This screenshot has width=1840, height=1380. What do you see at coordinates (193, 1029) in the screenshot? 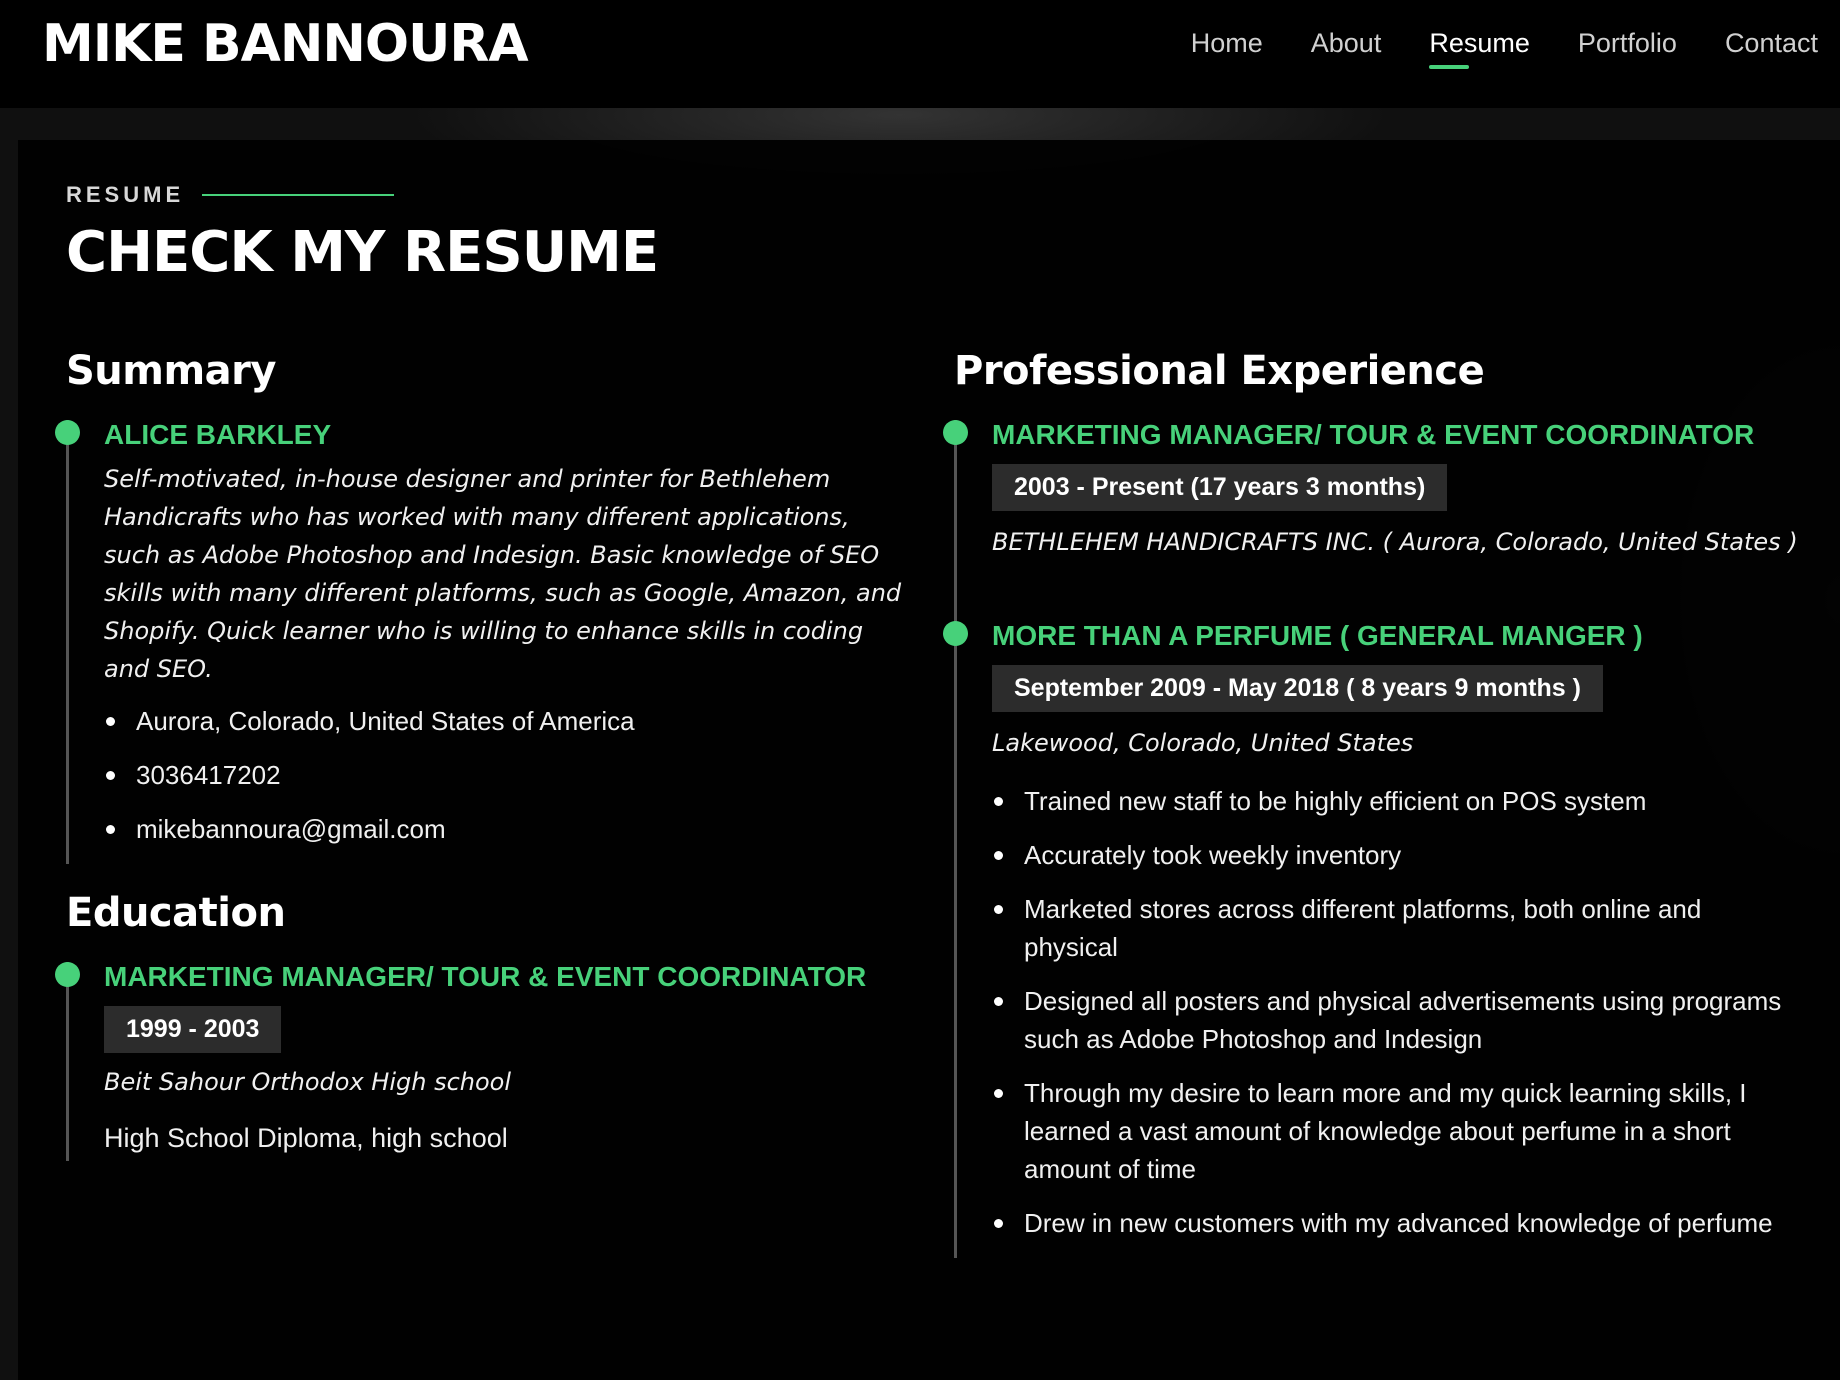
I see `education-date: 1999 - 2003` at bounding box center [193, 1029].